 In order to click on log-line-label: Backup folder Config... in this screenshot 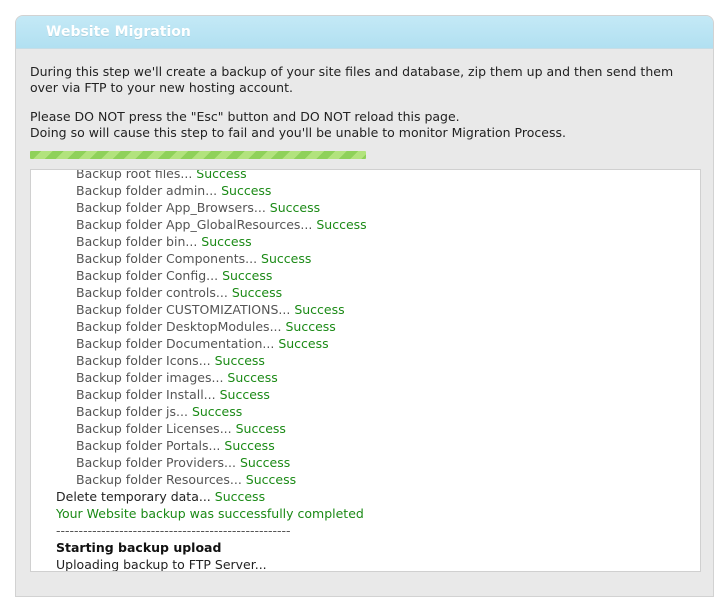, I will do `click(147, 275)`.